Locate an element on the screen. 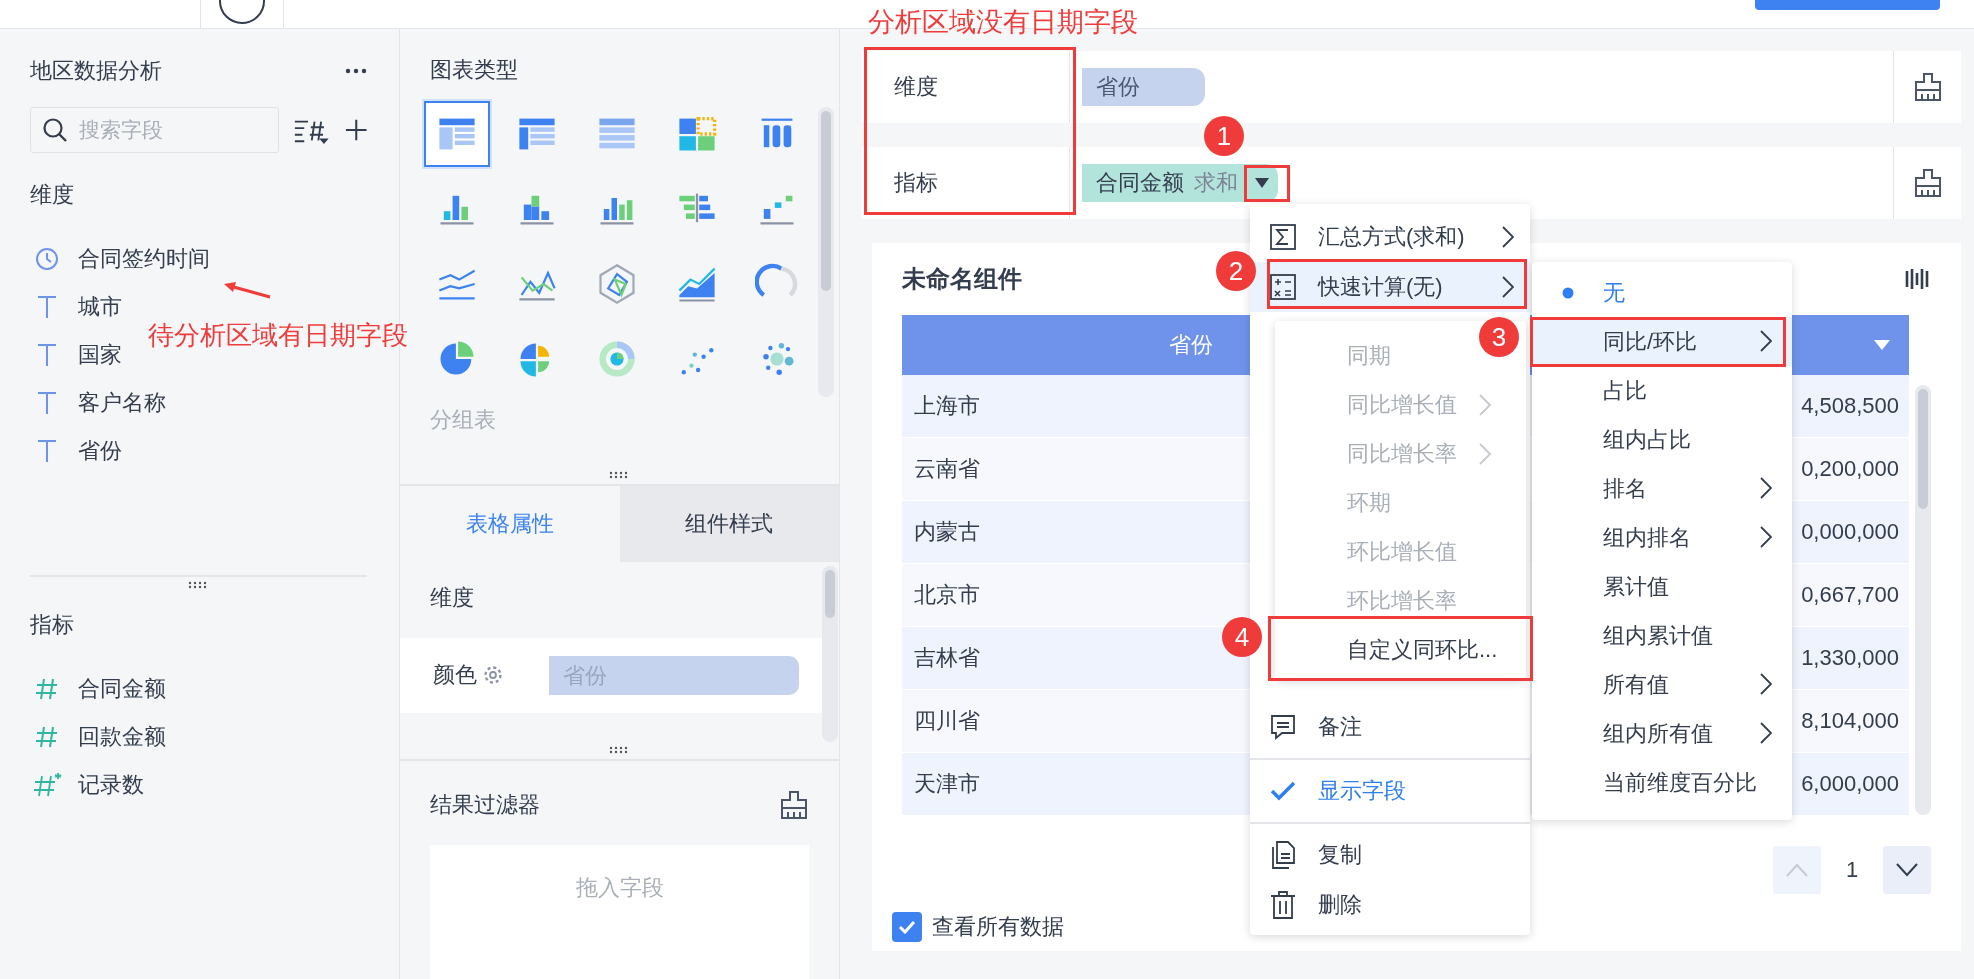 This screenshot has height=979, width=1974. search-icon is located at coordinates (55, 130).